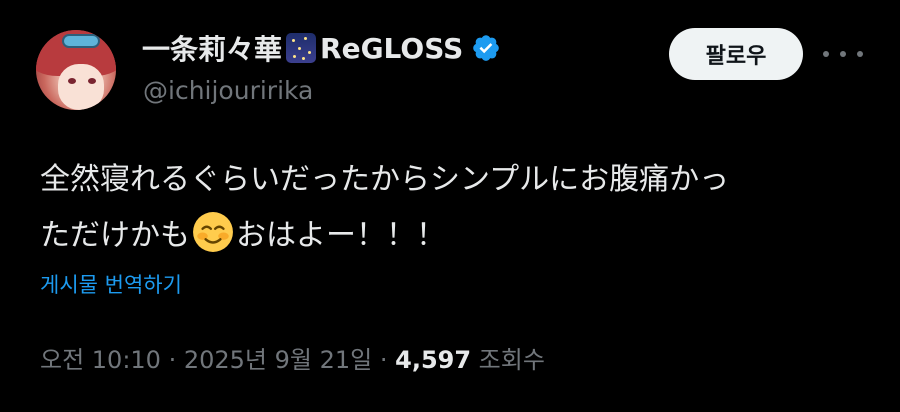  Describe the element at coordinates (433, 360) in the screenshot. I see `views-count: 4,597` at that location.